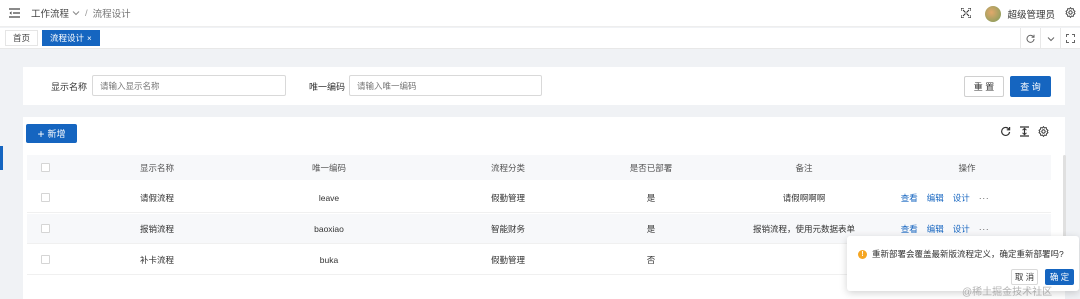 This screenshot has height=299, width=1080. Describe the element at coordinates (89, 38) in the screenshot. I see `close-icon: ×` at that location.